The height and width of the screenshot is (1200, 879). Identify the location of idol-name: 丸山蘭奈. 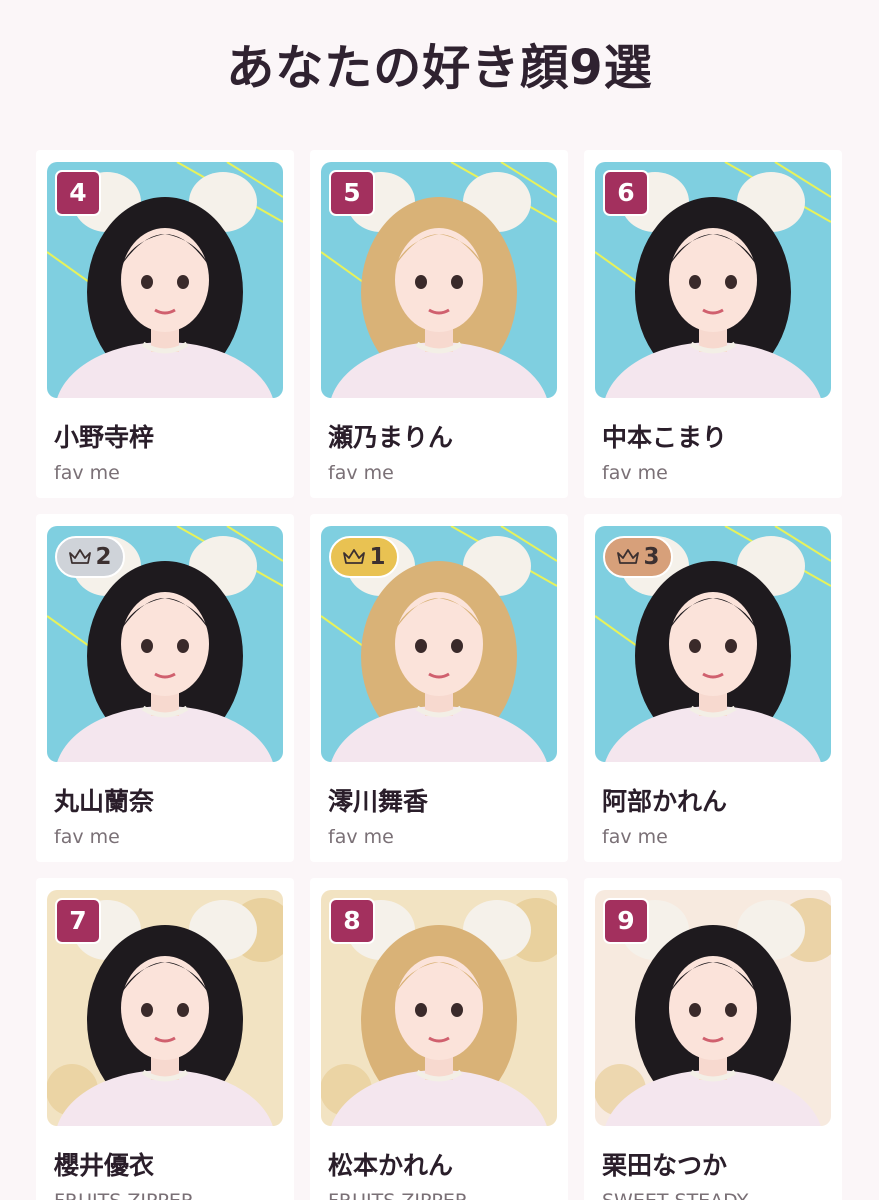
(104, 801).